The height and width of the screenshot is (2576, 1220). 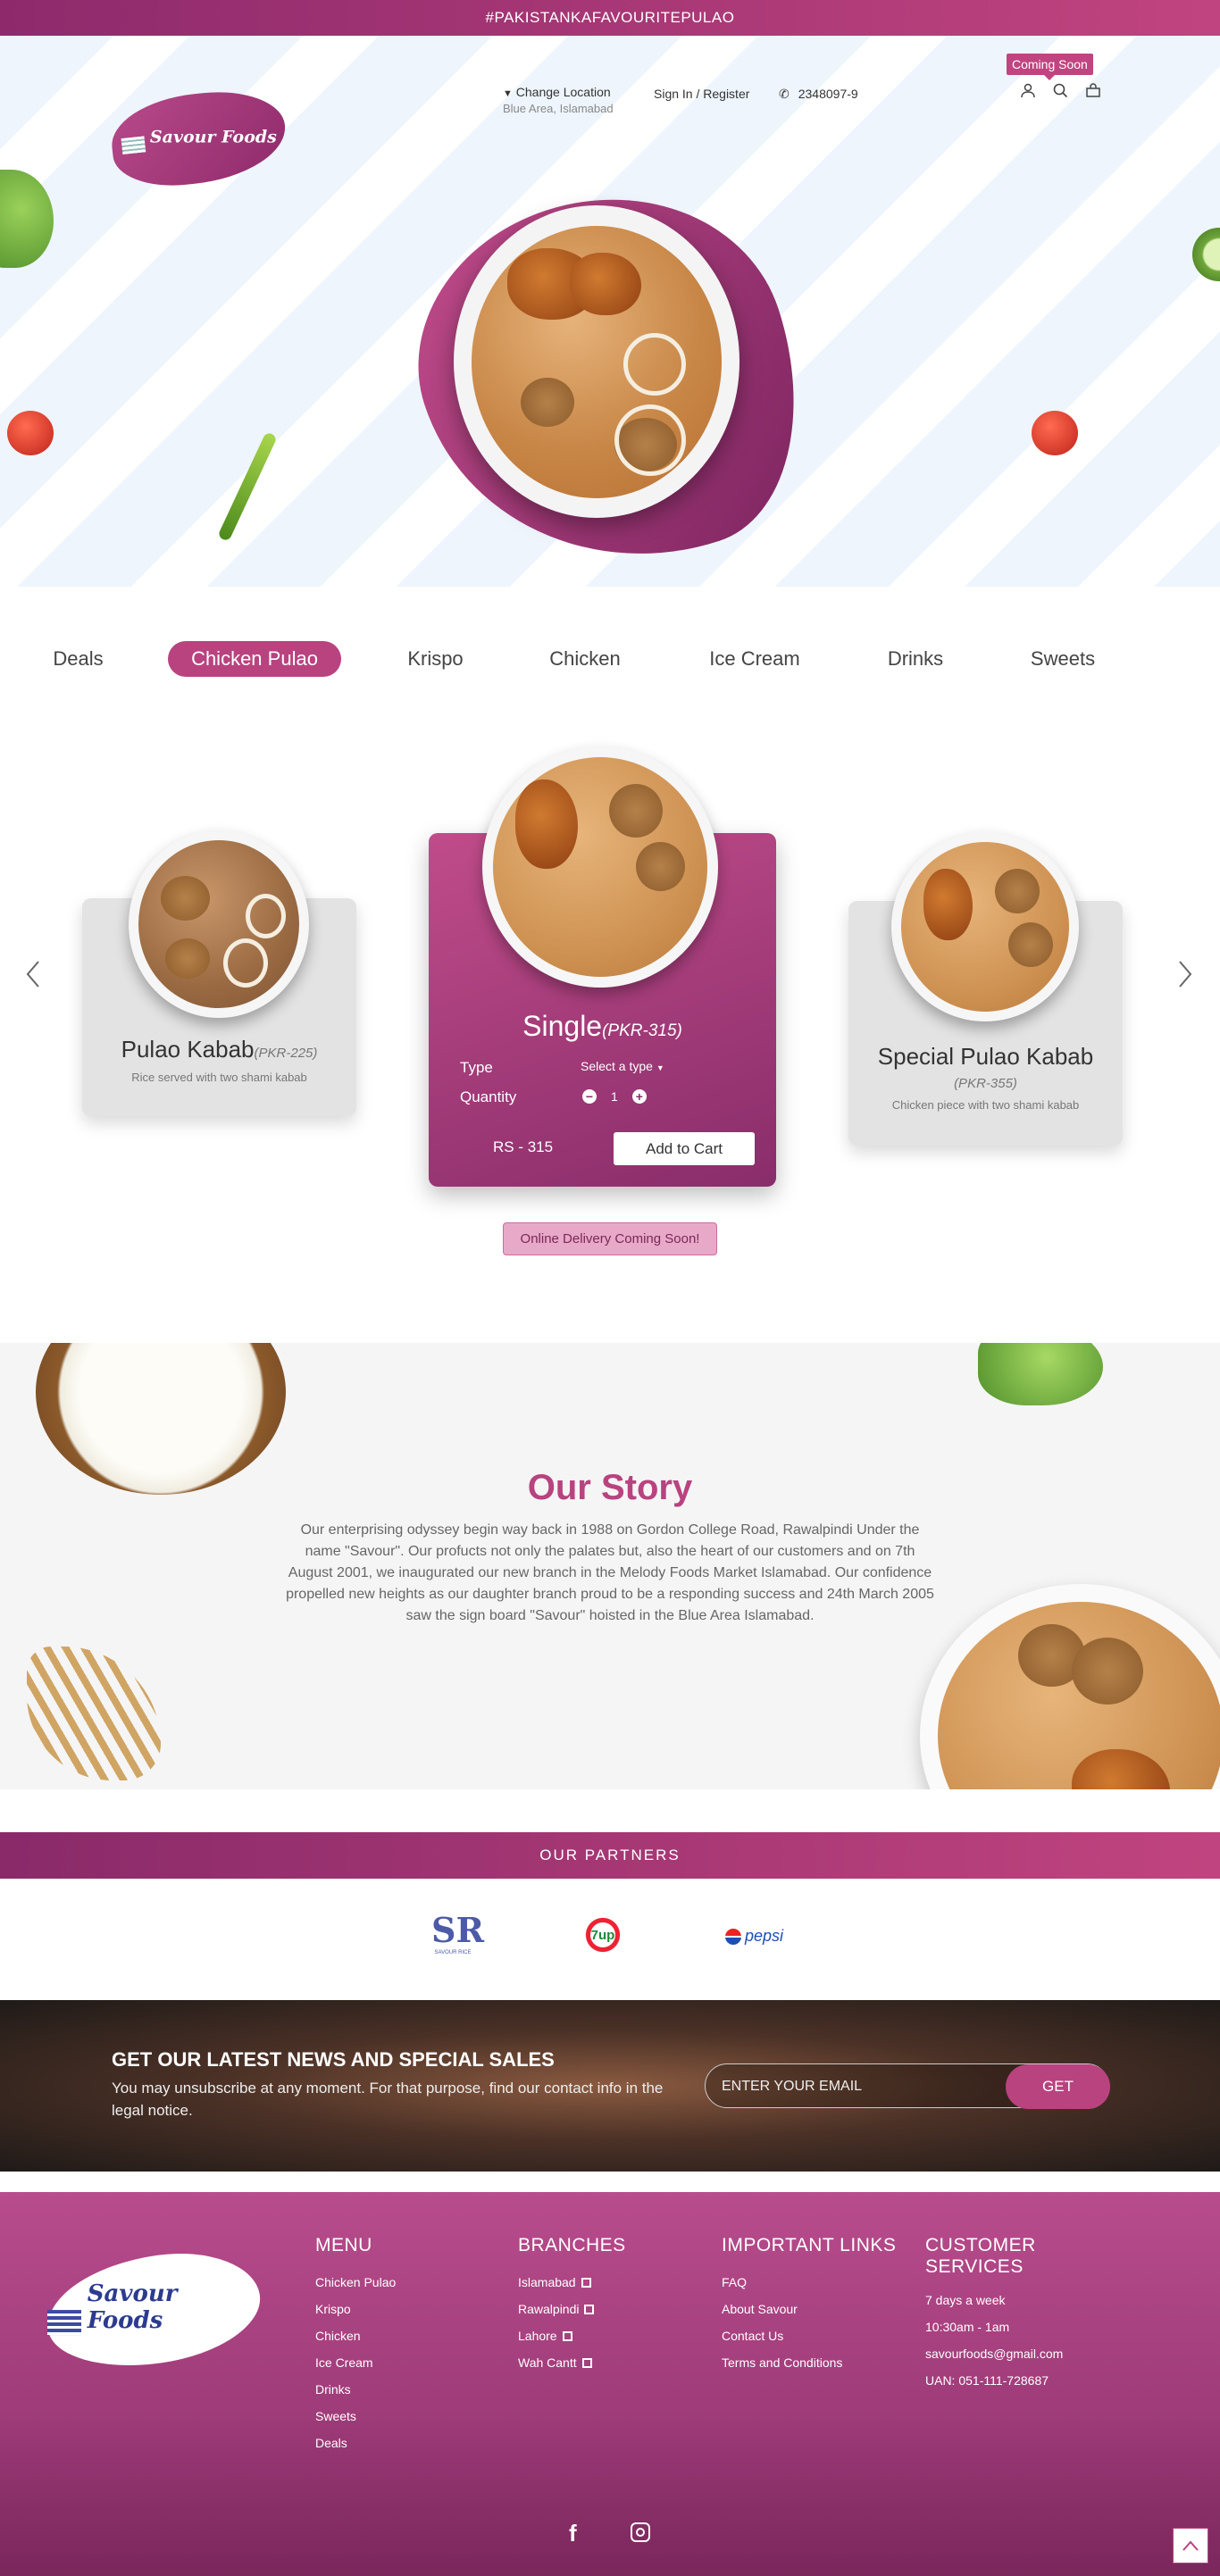 I want to click on branch-link-islamabad: Islamabad, so click(x=572, y=2282).